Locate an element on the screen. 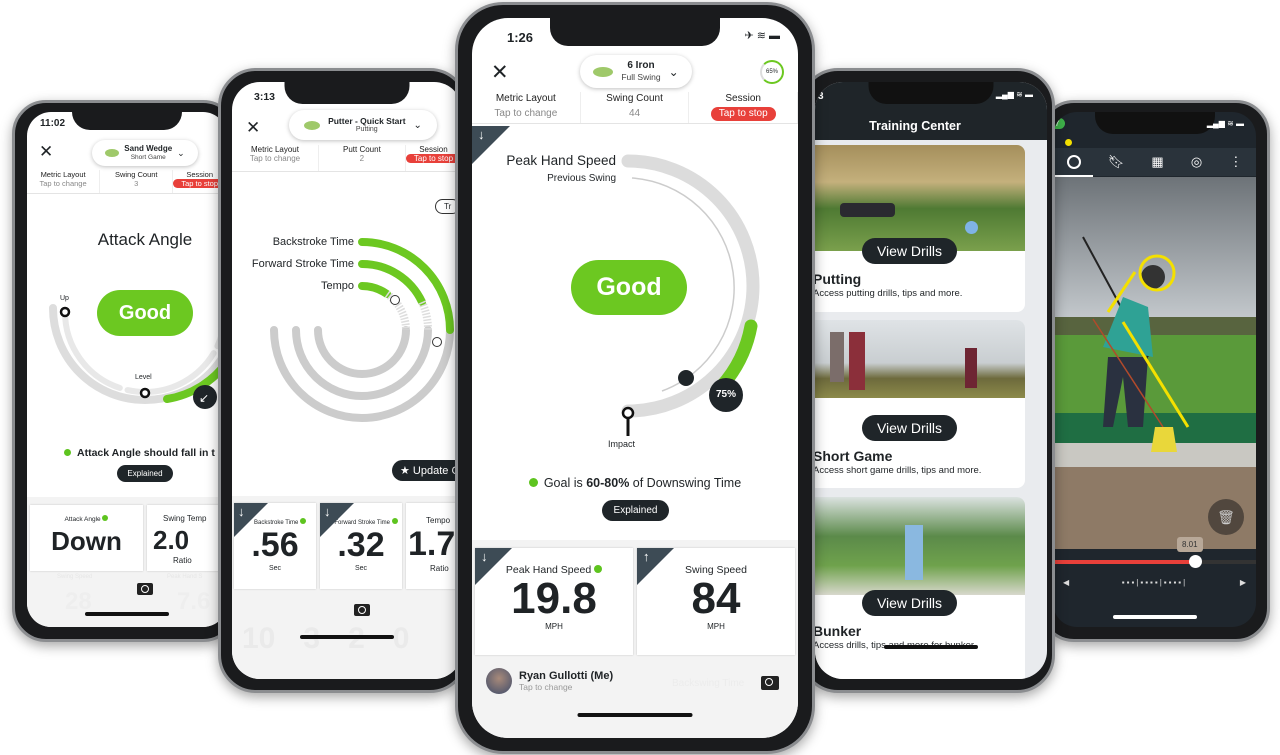 This screenshot has width=1280, height=755. user-switcher: Ryan Gullotti (Me) Tap to change is located at coordinates (549, 681).